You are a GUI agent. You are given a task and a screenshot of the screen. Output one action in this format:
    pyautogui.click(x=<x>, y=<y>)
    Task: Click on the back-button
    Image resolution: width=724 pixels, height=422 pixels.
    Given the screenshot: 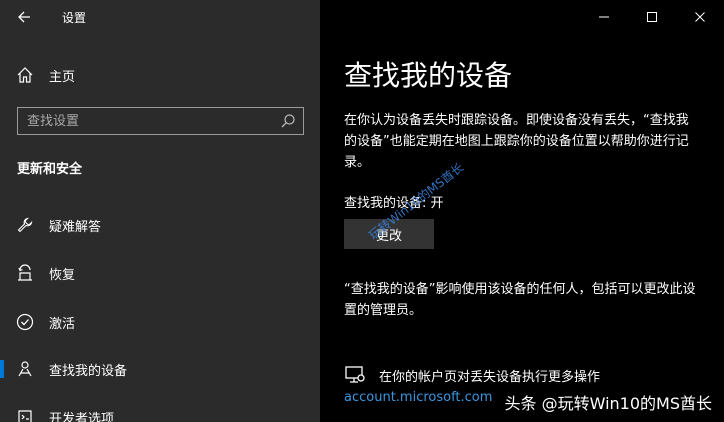 What is the action you would take?
    pyautogui.click(x=24, y=17)
    